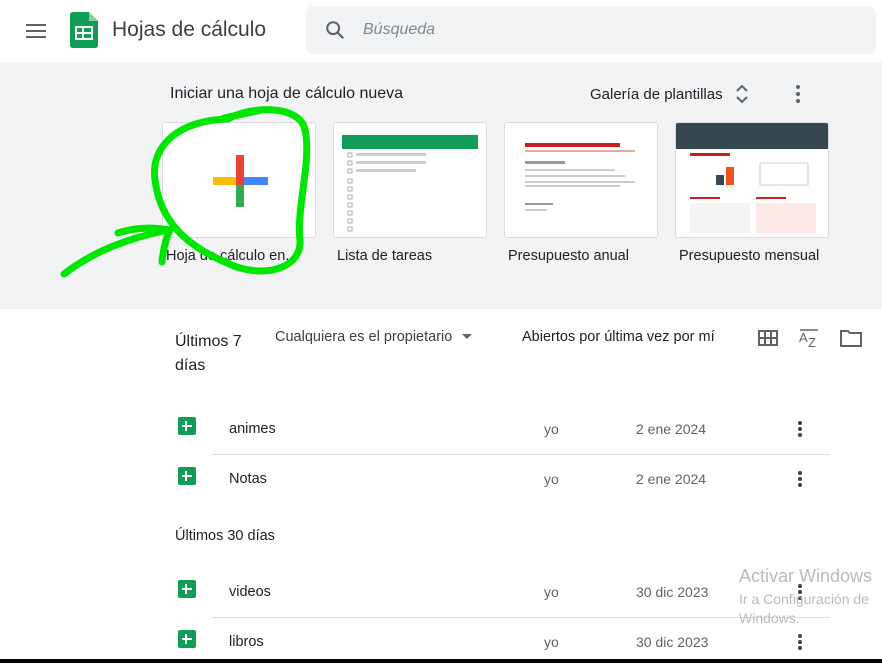 The height and width of the screenshot is (663, 882). I want to click on dropdown-arrow-icon, so click(467, 336).